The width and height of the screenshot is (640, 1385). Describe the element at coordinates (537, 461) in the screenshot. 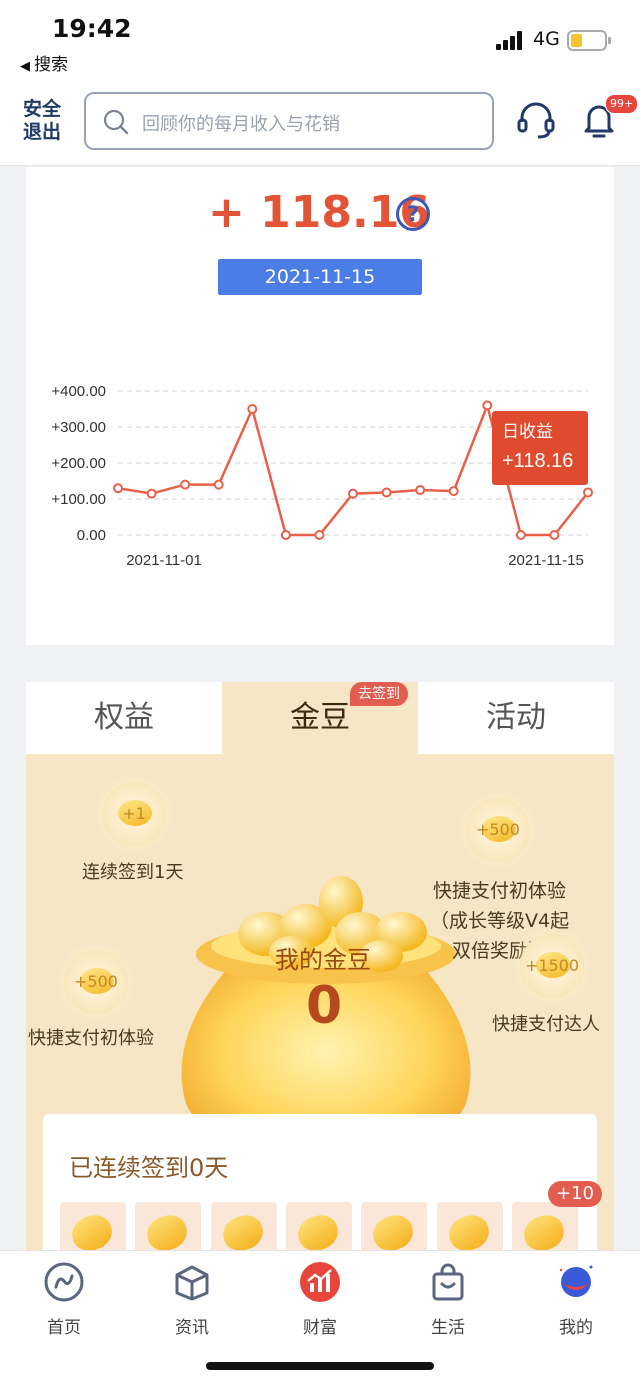

I see `tooltip-value: +118.16` at that location.